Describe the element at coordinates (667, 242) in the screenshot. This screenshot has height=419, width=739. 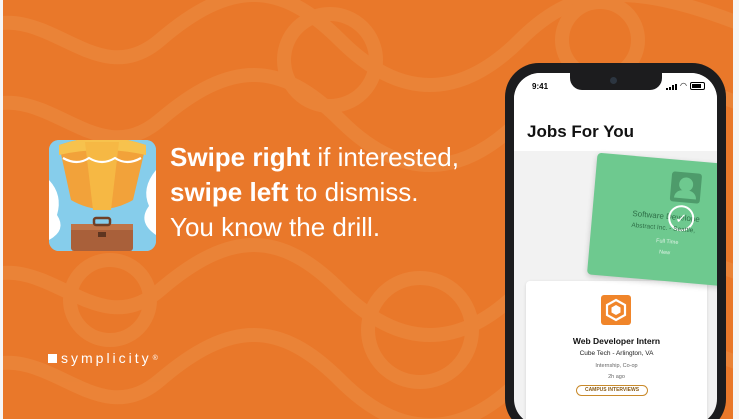
I see `swiped-job-type: Full Time` at that location.